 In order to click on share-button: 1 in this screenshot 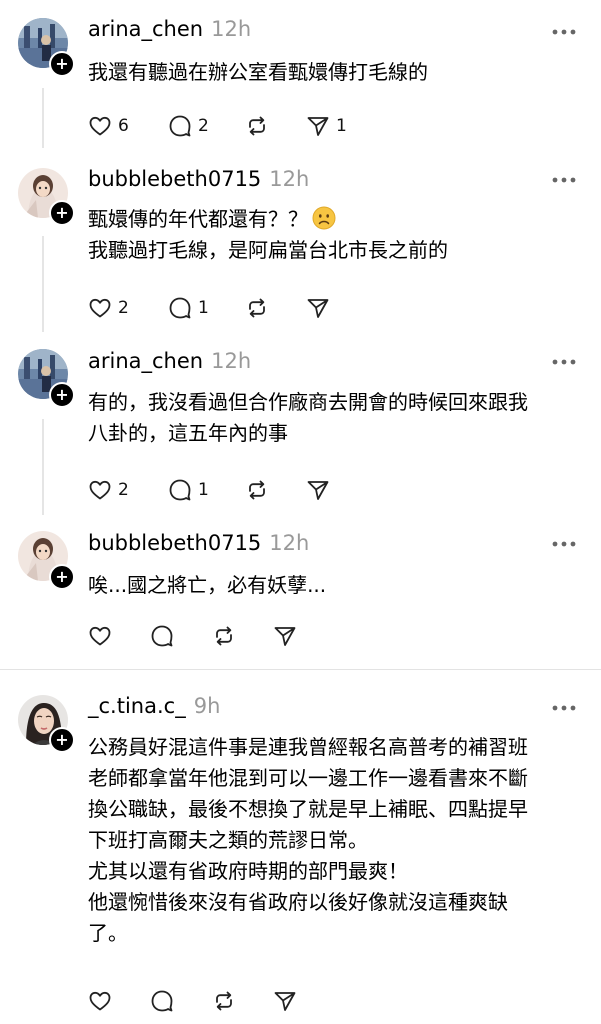, I will do `click(326, 126)`.